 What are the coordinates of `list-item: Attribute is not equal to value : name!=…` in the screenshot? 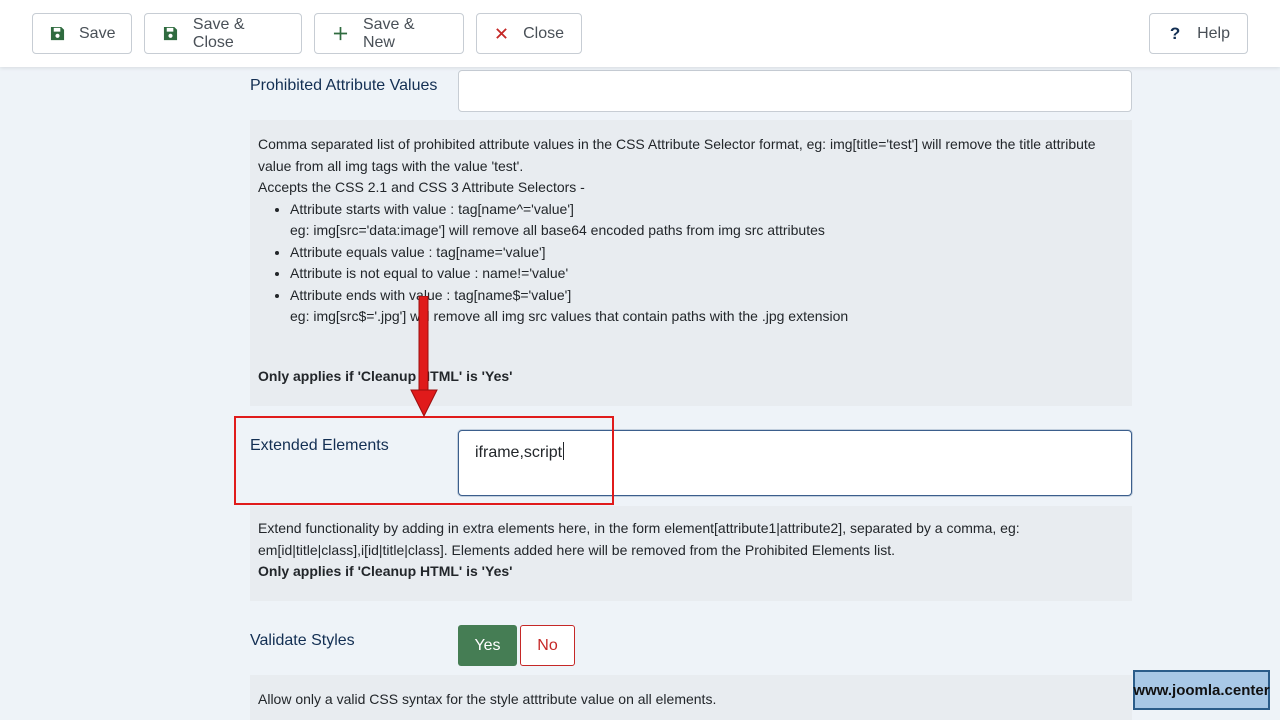 It's located at (707, 274).